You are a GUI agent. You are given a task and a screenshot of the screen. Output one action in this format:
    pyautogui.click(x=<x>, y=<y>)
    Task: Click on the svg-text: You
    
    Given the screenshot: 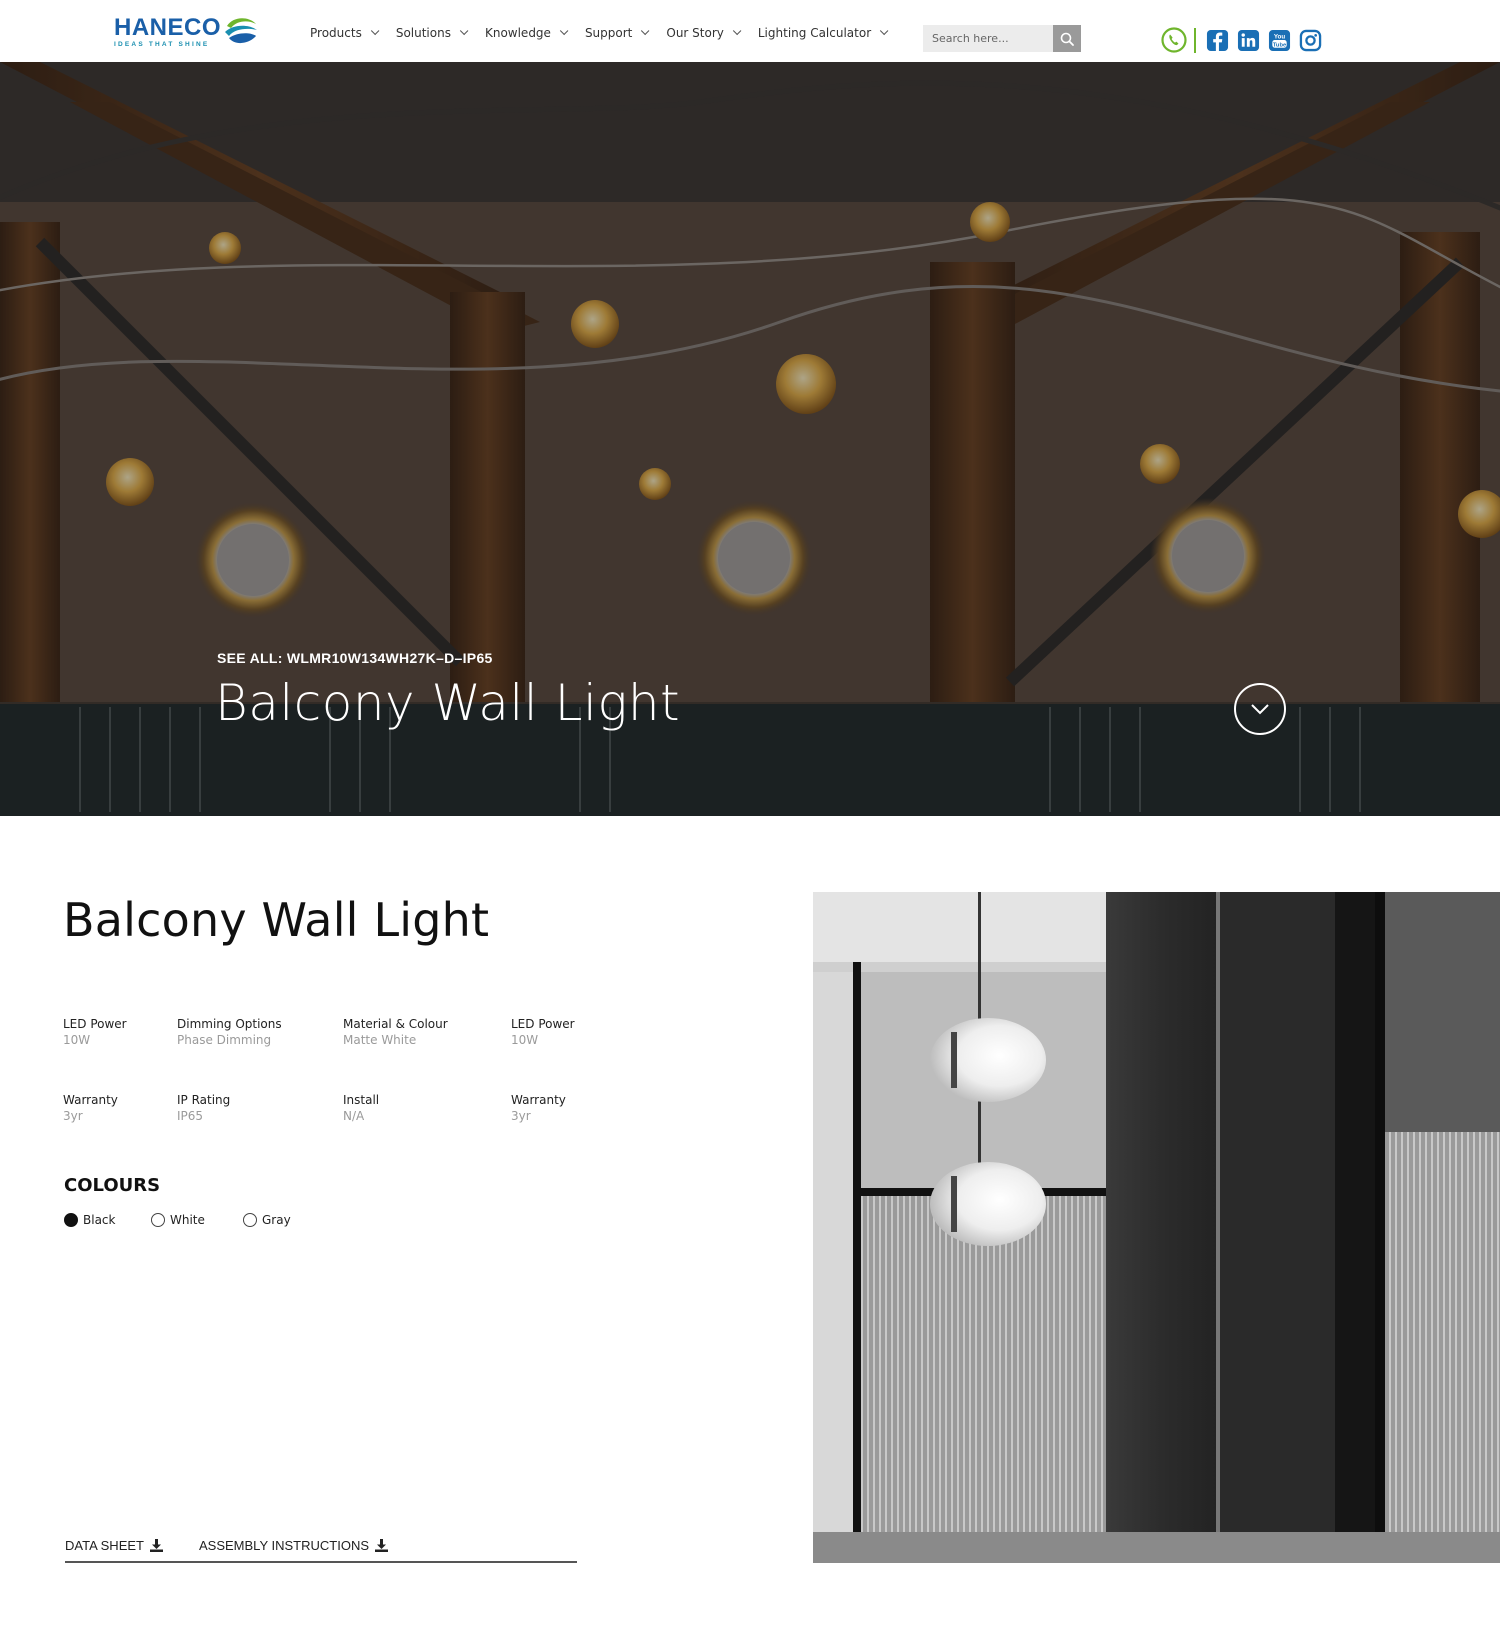 What is the action you would take?
    pyautogui.click(x=1279, y=36)
    